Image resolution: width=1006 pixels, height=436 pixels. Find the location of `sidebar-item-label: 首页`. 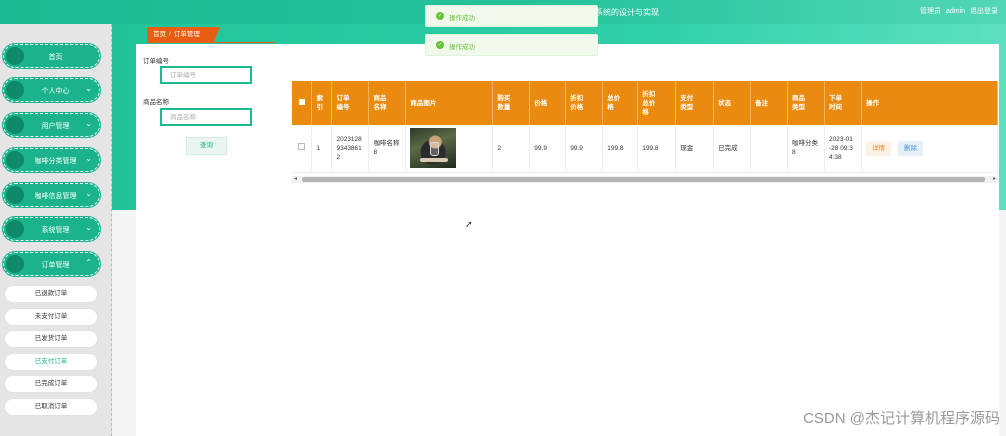

sidebar-item-label: 首页 is located at coordinates (55, 57).